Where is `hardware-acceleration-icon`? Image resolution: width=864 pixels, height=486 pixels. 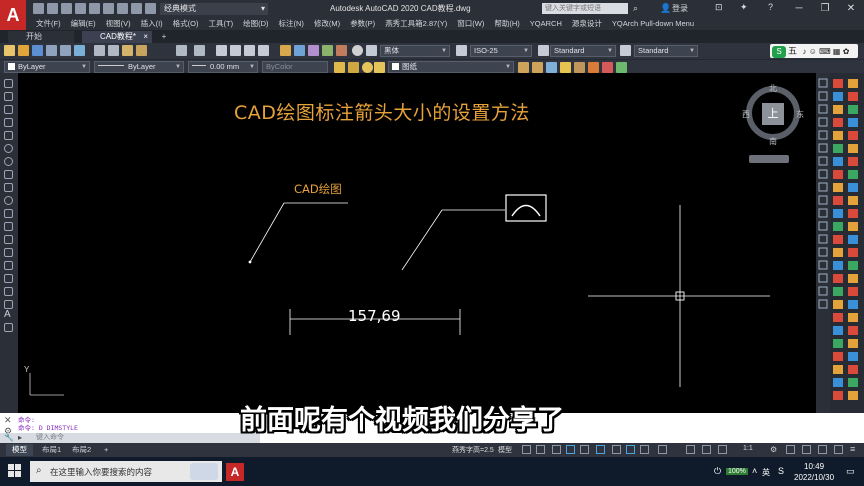
hardware-acceleration-icon is located at coordinates (822, 449).